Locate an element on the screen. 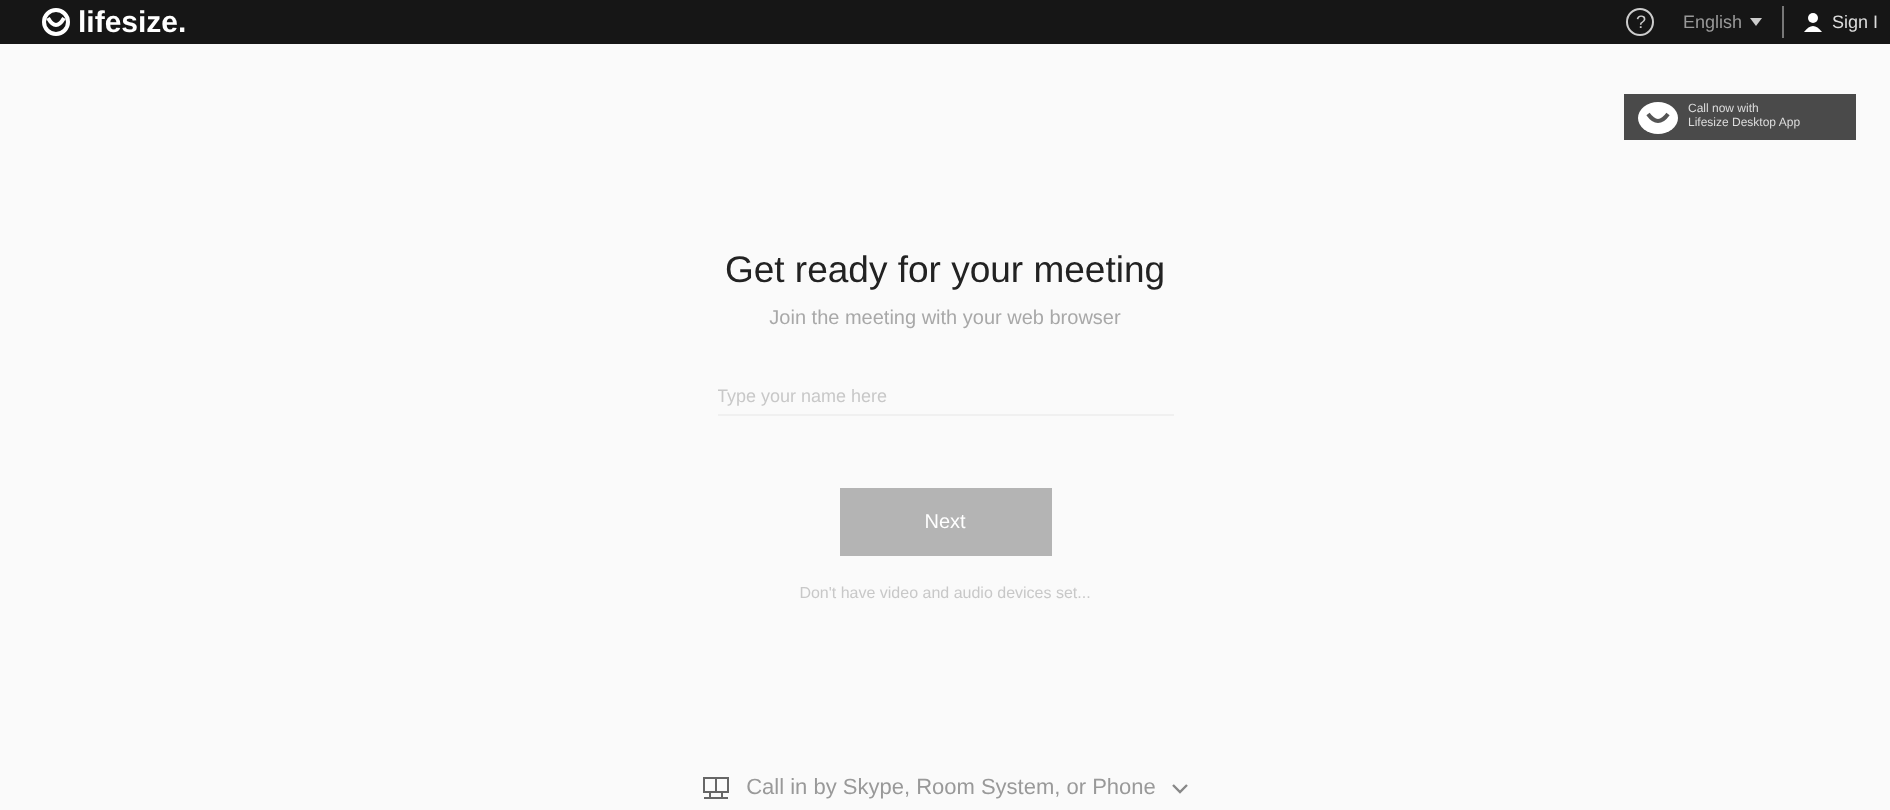 The width and height of the screenshot is (1890, 810). user-icon is located at coordinates (1813, 22).